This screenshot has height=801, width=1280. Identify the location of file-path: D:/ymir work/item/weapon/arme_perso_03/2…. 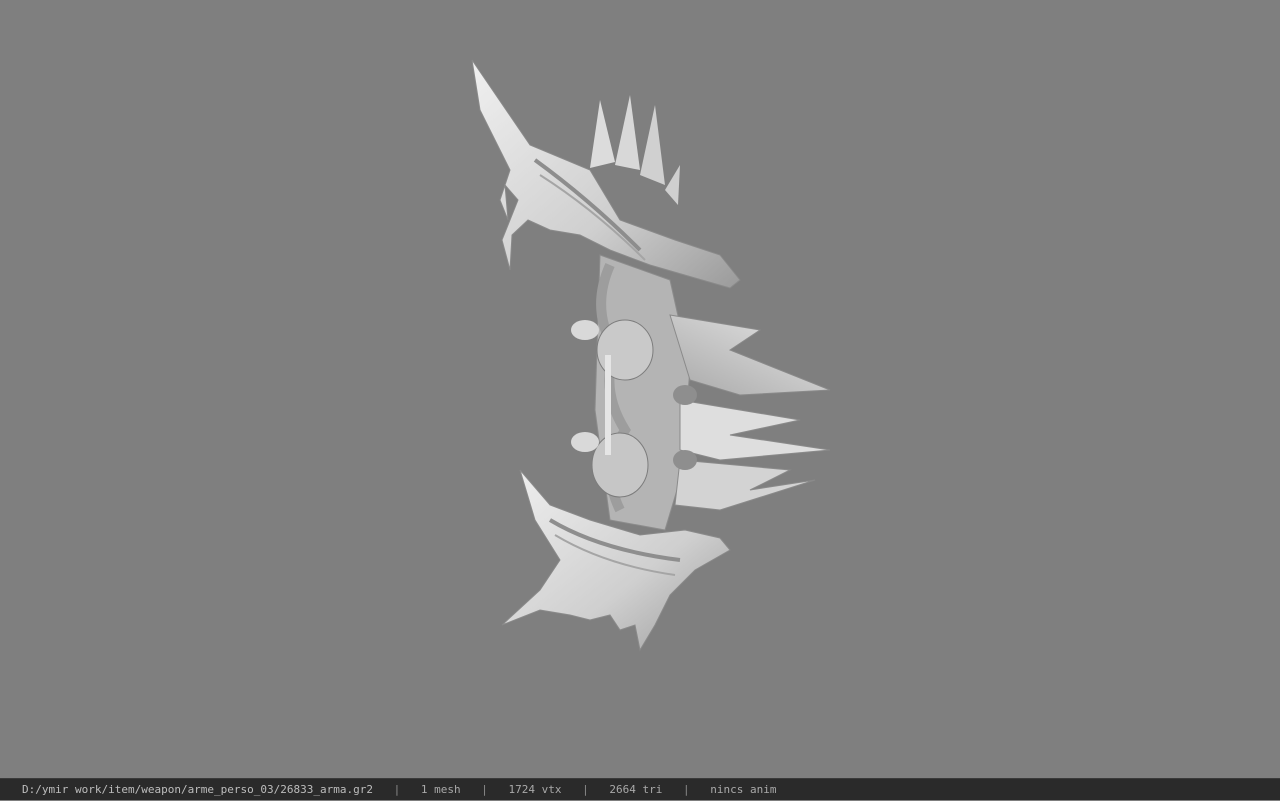
(197, 789).